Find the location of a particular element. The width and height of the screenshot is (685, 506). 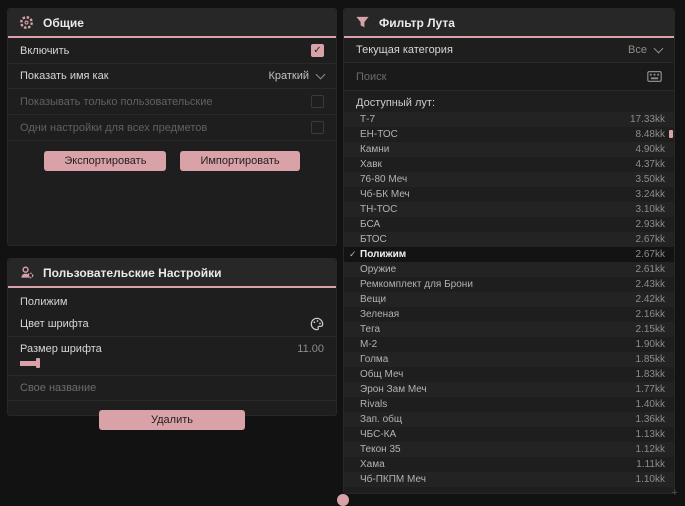

loot-row: БТОС 2.67kk is located at coordinates (509, 239).